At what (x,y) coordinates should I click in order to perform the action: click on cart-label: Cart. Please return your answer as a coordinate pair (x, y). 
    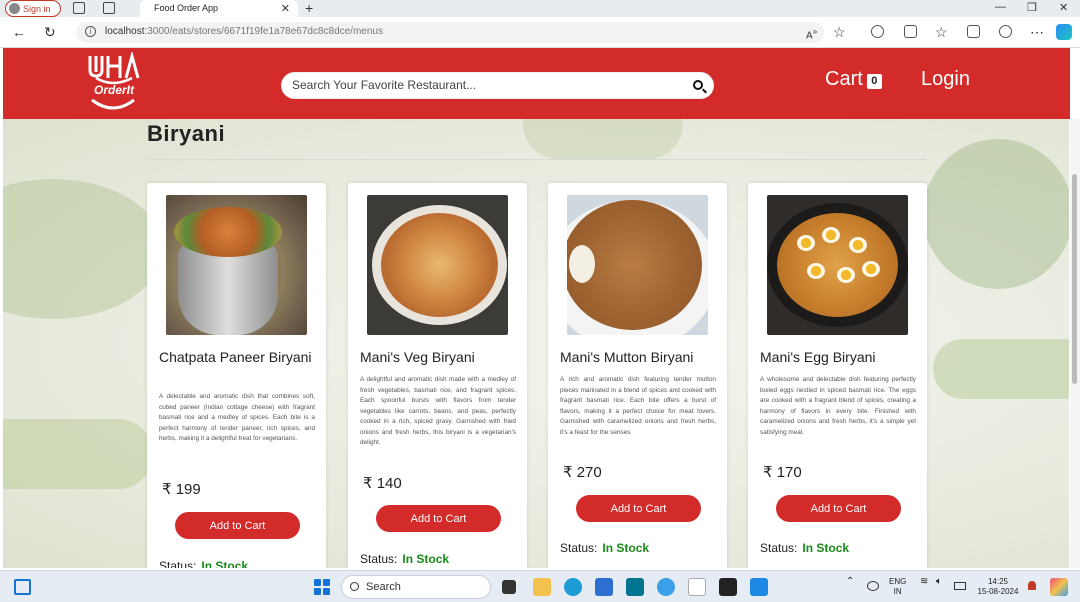
    Looking at the image, I should click on (844, 79).